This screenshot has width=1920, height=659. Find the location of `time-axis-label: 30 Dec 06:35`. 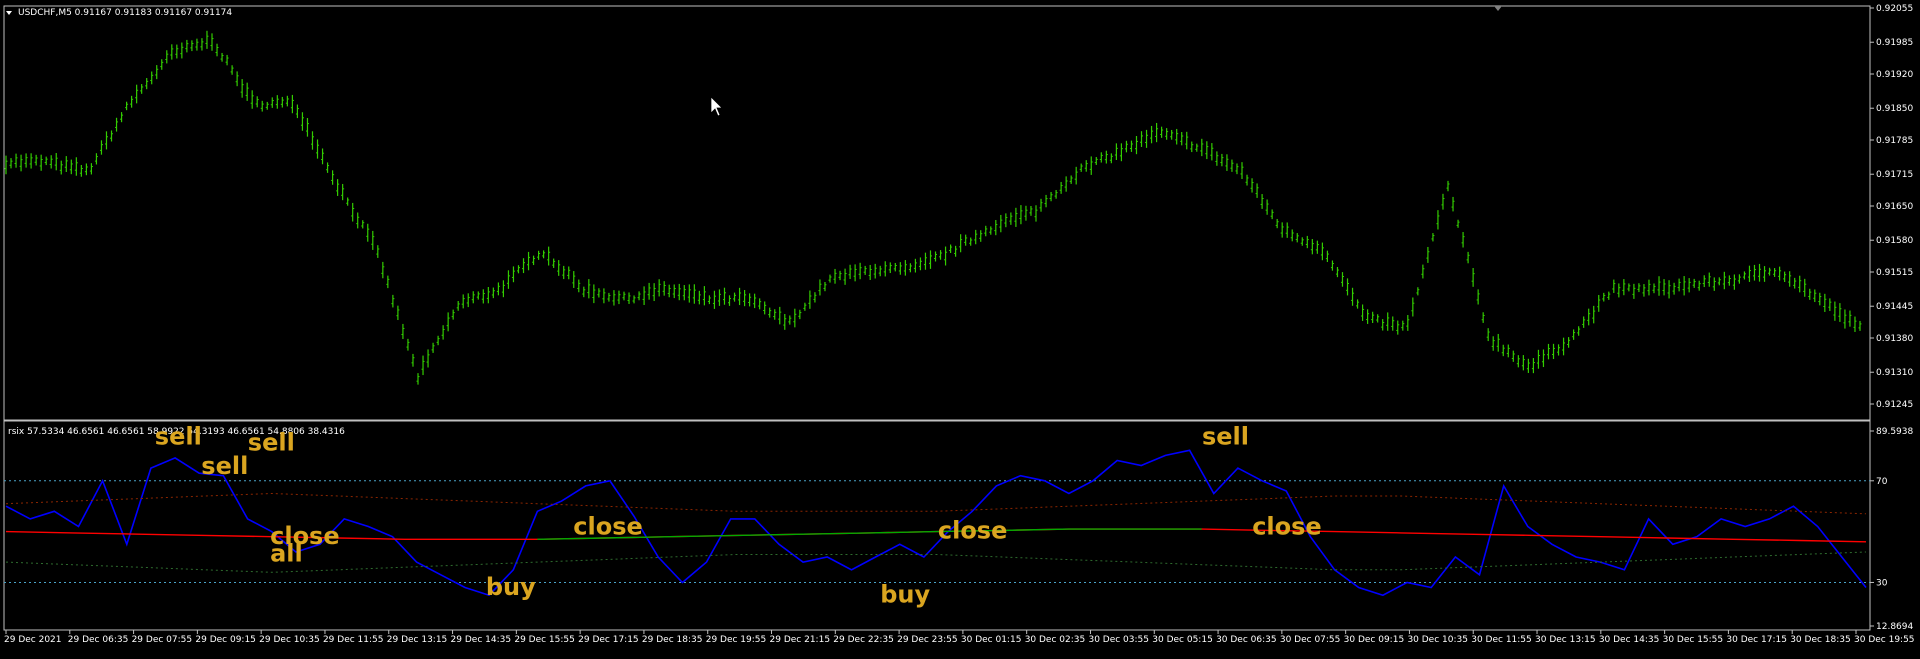

time-axis-label: 30 Dec 06:35 is located at coordinates (1246, 640).